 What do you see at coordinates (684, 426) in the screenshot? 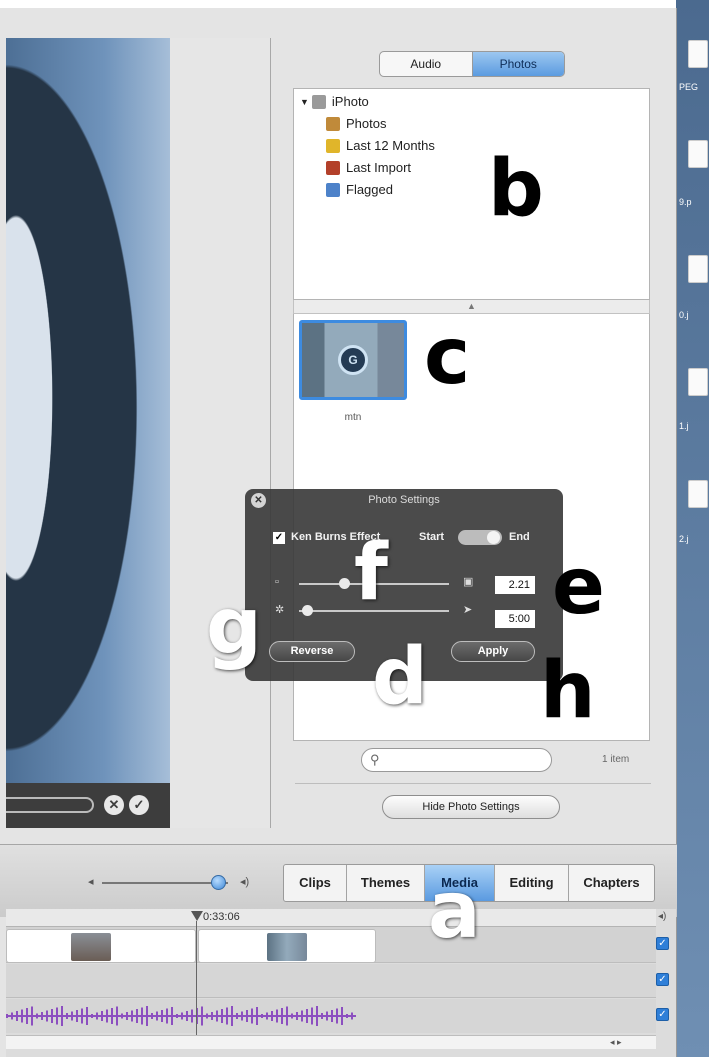
I see `desktop-file-label: 1.j` at bounding box center [684, 426].